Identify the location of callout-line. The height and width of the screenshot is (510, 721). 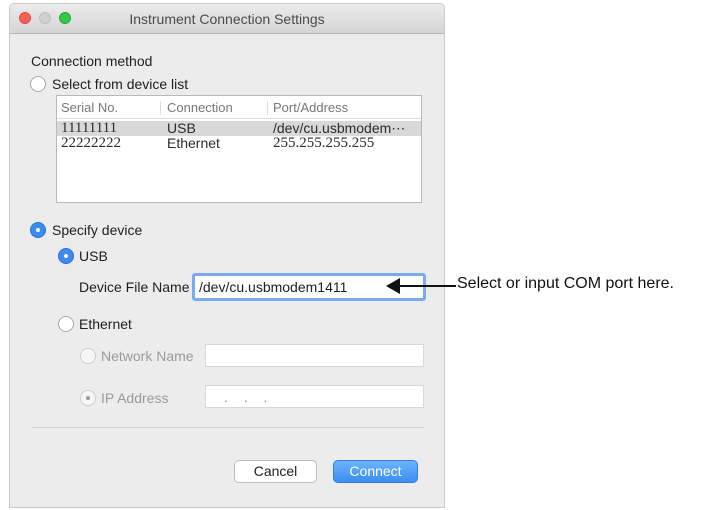
(426, 286).